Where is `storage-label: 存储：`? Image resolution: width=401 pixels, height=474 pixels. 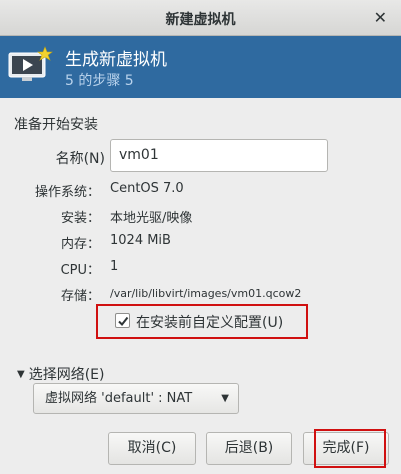
storage-label: 存储： is located at coordinates (80, 296).